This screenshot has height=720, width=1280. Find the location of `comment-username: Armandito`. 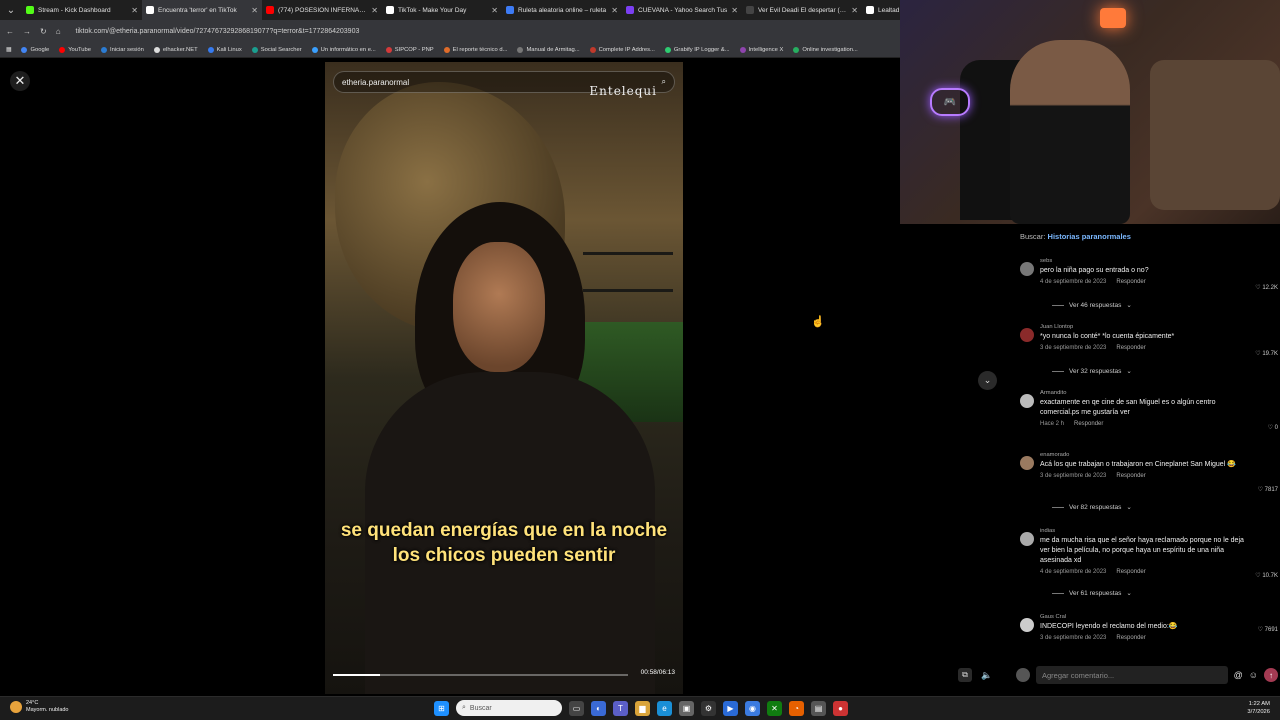

comment-username: Armandito is located at coordinates (1145, 393).